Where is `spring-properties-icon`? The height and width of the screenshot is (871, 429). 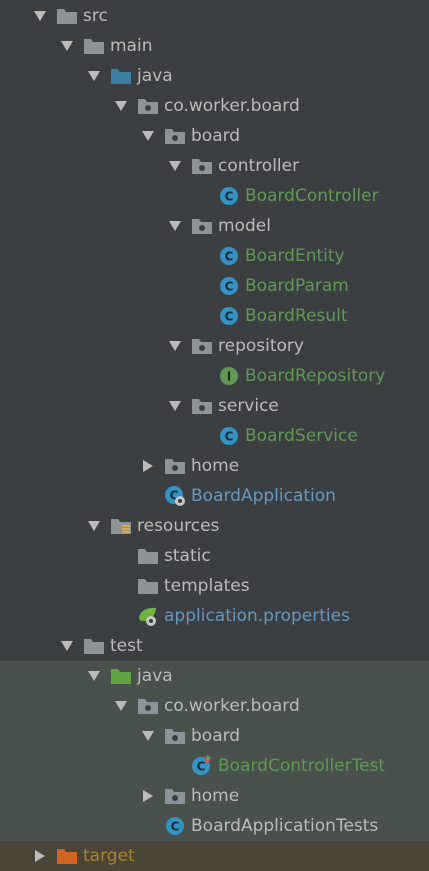 spring-properties-icon is located at coordinates (148, 616).